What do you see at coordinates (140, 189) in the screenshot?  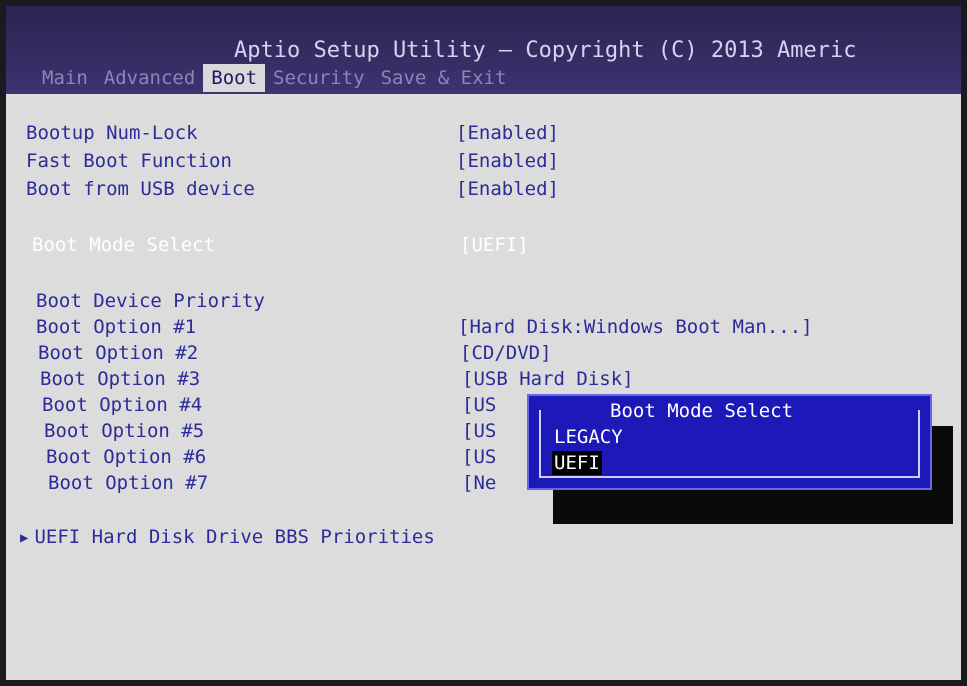 I see `setting-boot-from-usb: Boot from USB device` at bounding box center [140, 189].